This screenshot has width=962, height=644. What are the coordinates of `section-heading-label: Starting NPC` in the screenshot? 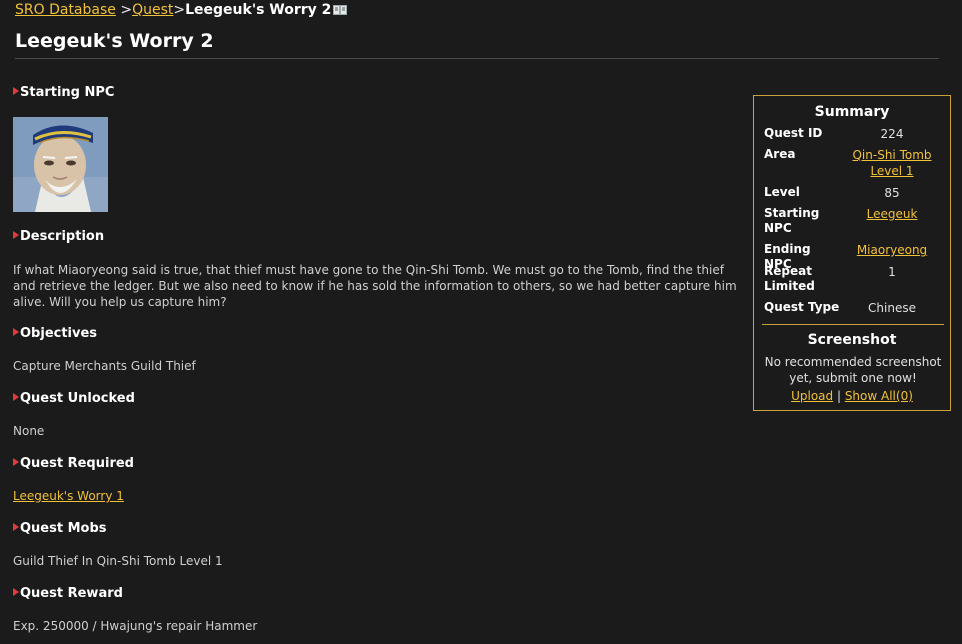 It's located at (67, 92).